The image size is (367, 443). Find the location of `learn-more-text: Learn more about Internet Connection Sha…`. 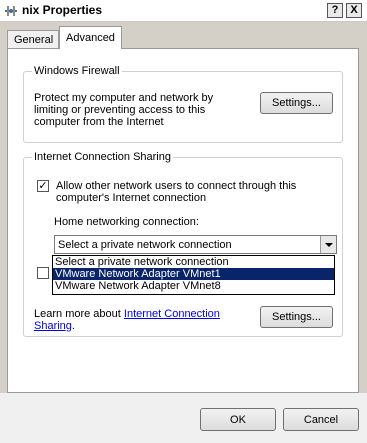

learn-more-text: Learn more about Internet Connection Sha… is located at coordinates (136, 320).